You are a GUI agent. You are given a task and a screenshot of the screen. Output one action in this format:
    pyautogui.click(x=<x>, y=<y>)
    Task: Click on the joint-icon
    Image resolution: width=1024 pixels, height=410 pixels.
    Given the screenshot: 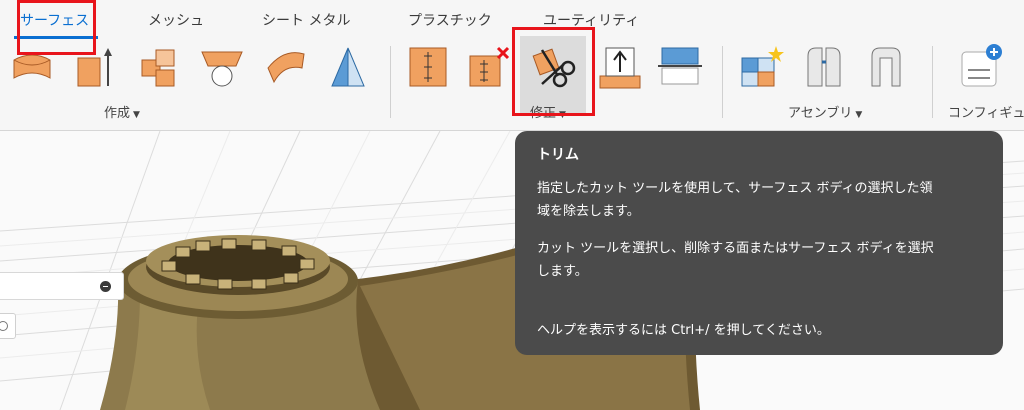 What is the action you would take?
    pyautogui.click(x=824, y=67)
    